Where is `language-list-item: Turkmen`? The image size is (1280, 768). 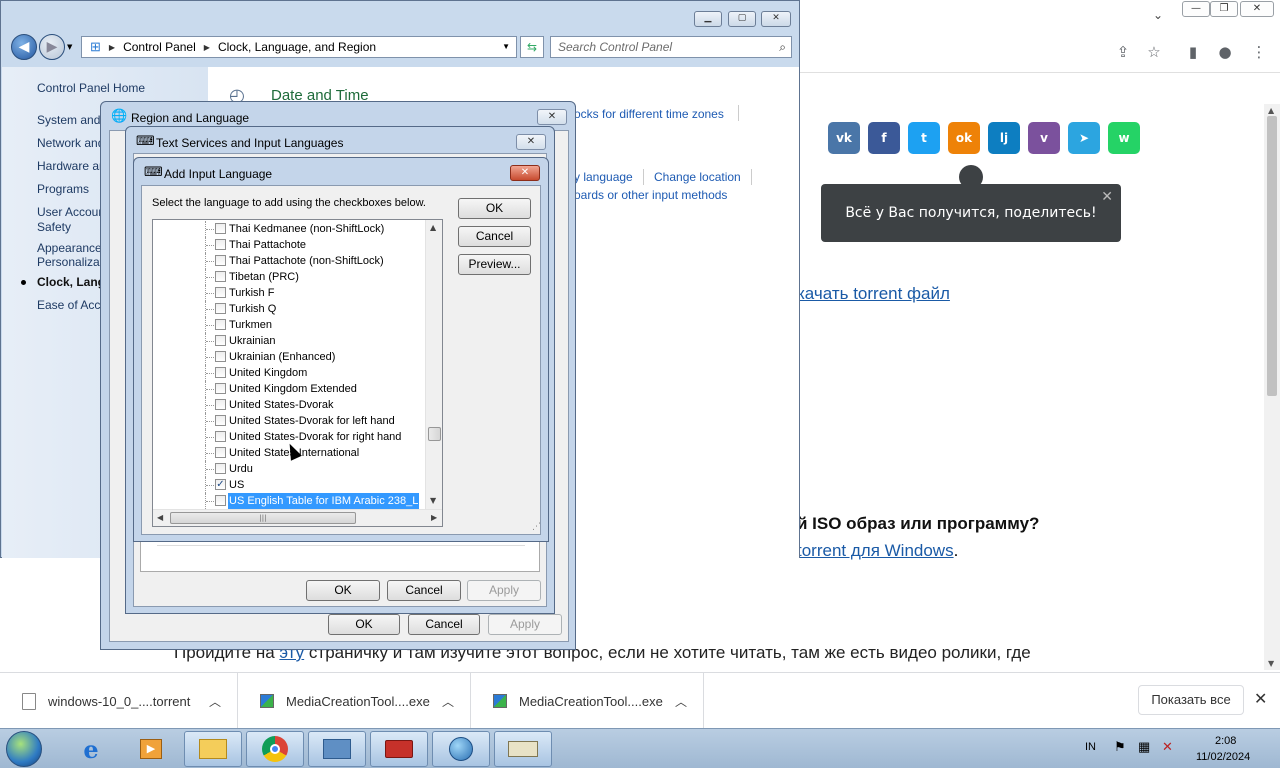
language-list-item: Turkmen is located at coordinates (291, 325).